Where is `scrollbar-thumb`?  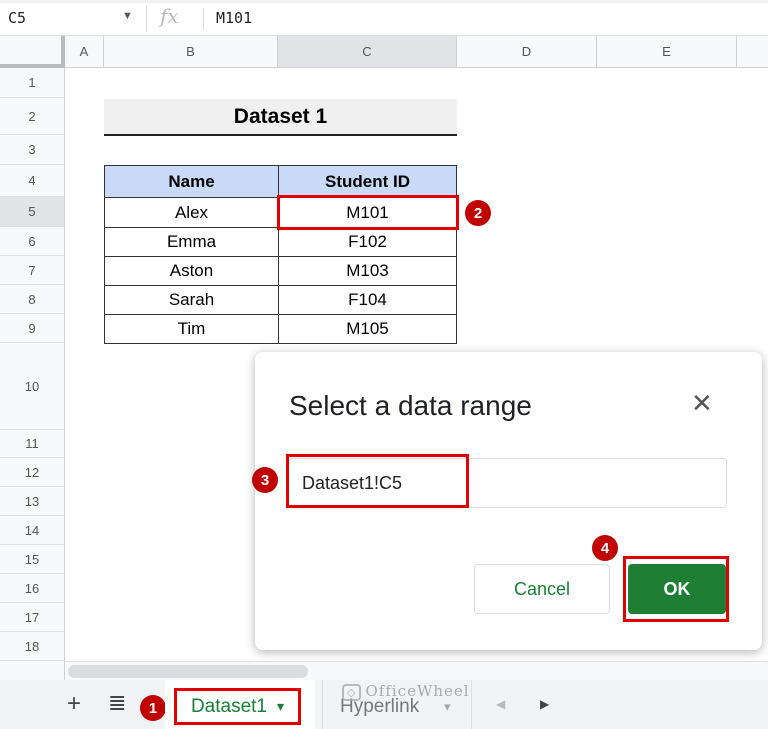 scrollbar-thumb is located at coordinates (188, 671).